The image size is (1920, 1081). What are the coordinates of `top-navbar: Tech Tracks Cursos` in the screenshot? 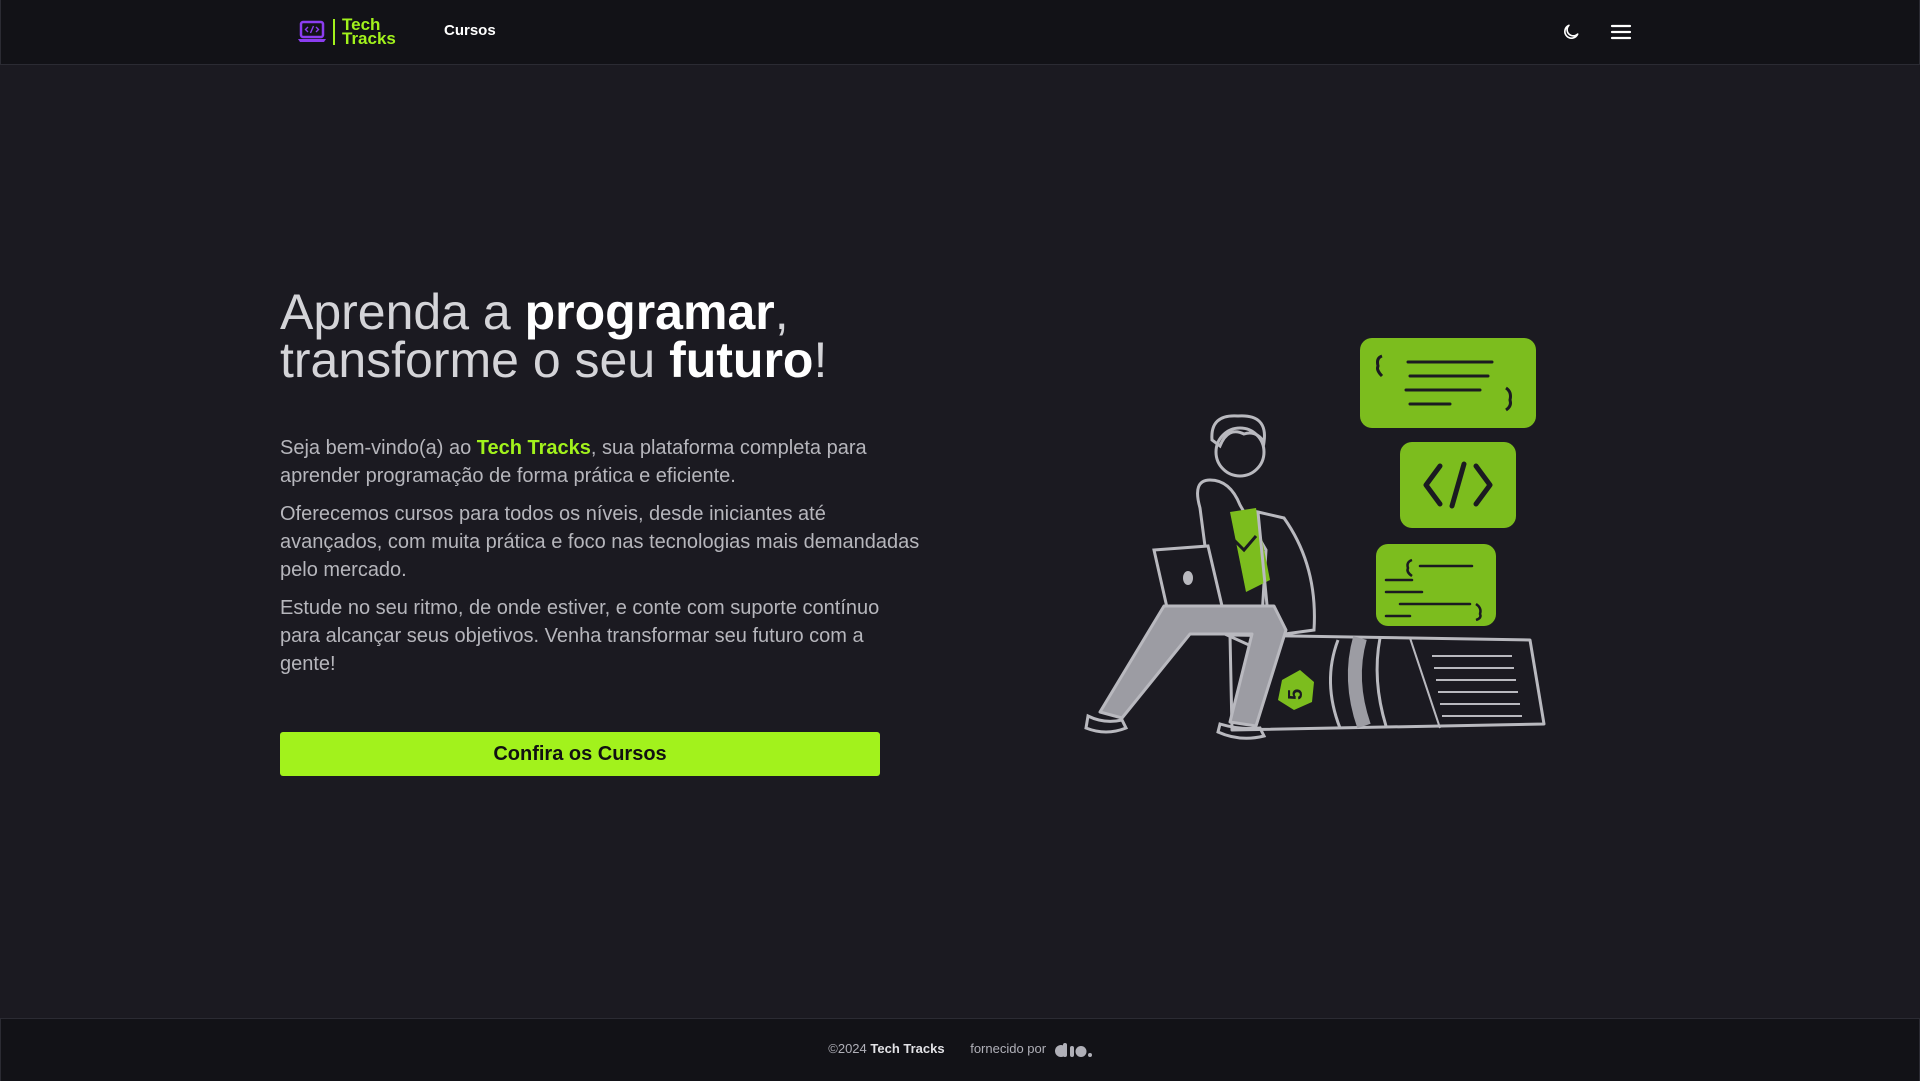 It's located at (960, 32).